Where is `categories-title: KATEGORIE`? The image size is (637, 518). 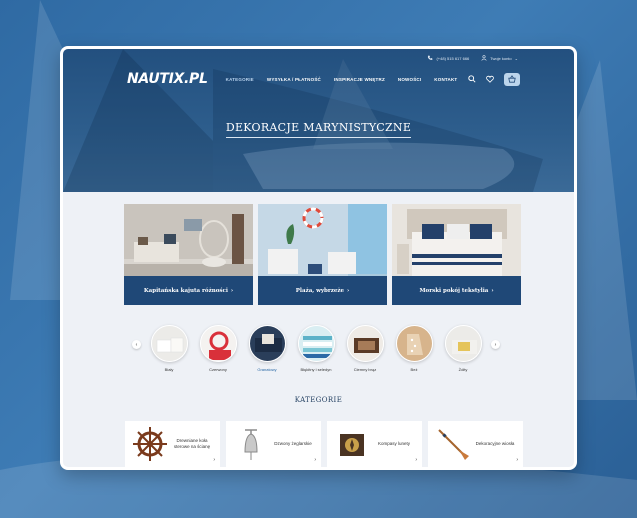
categories-title: KATEGORIE is located at coordinates (318, 400).